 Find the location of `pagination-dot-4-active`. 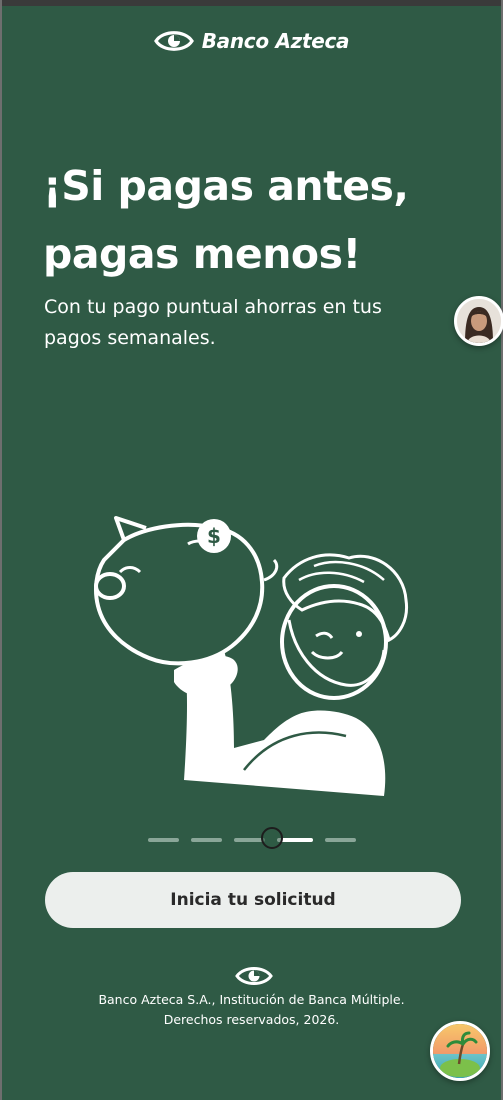

pagination-dot-4-active is located at coordinates (286, 838).